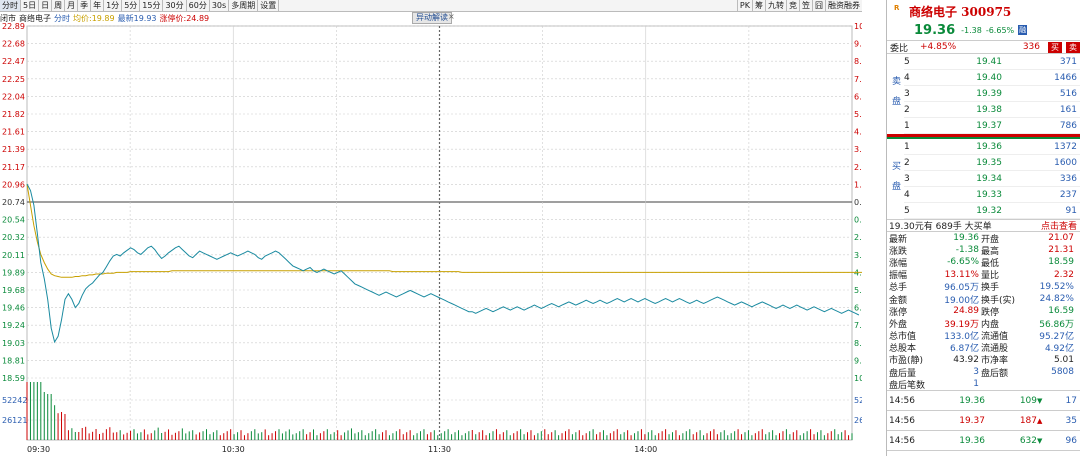 This screenshot has height=456, width=1080. I want to click on sell-button: 卖, so click(1073, 47).